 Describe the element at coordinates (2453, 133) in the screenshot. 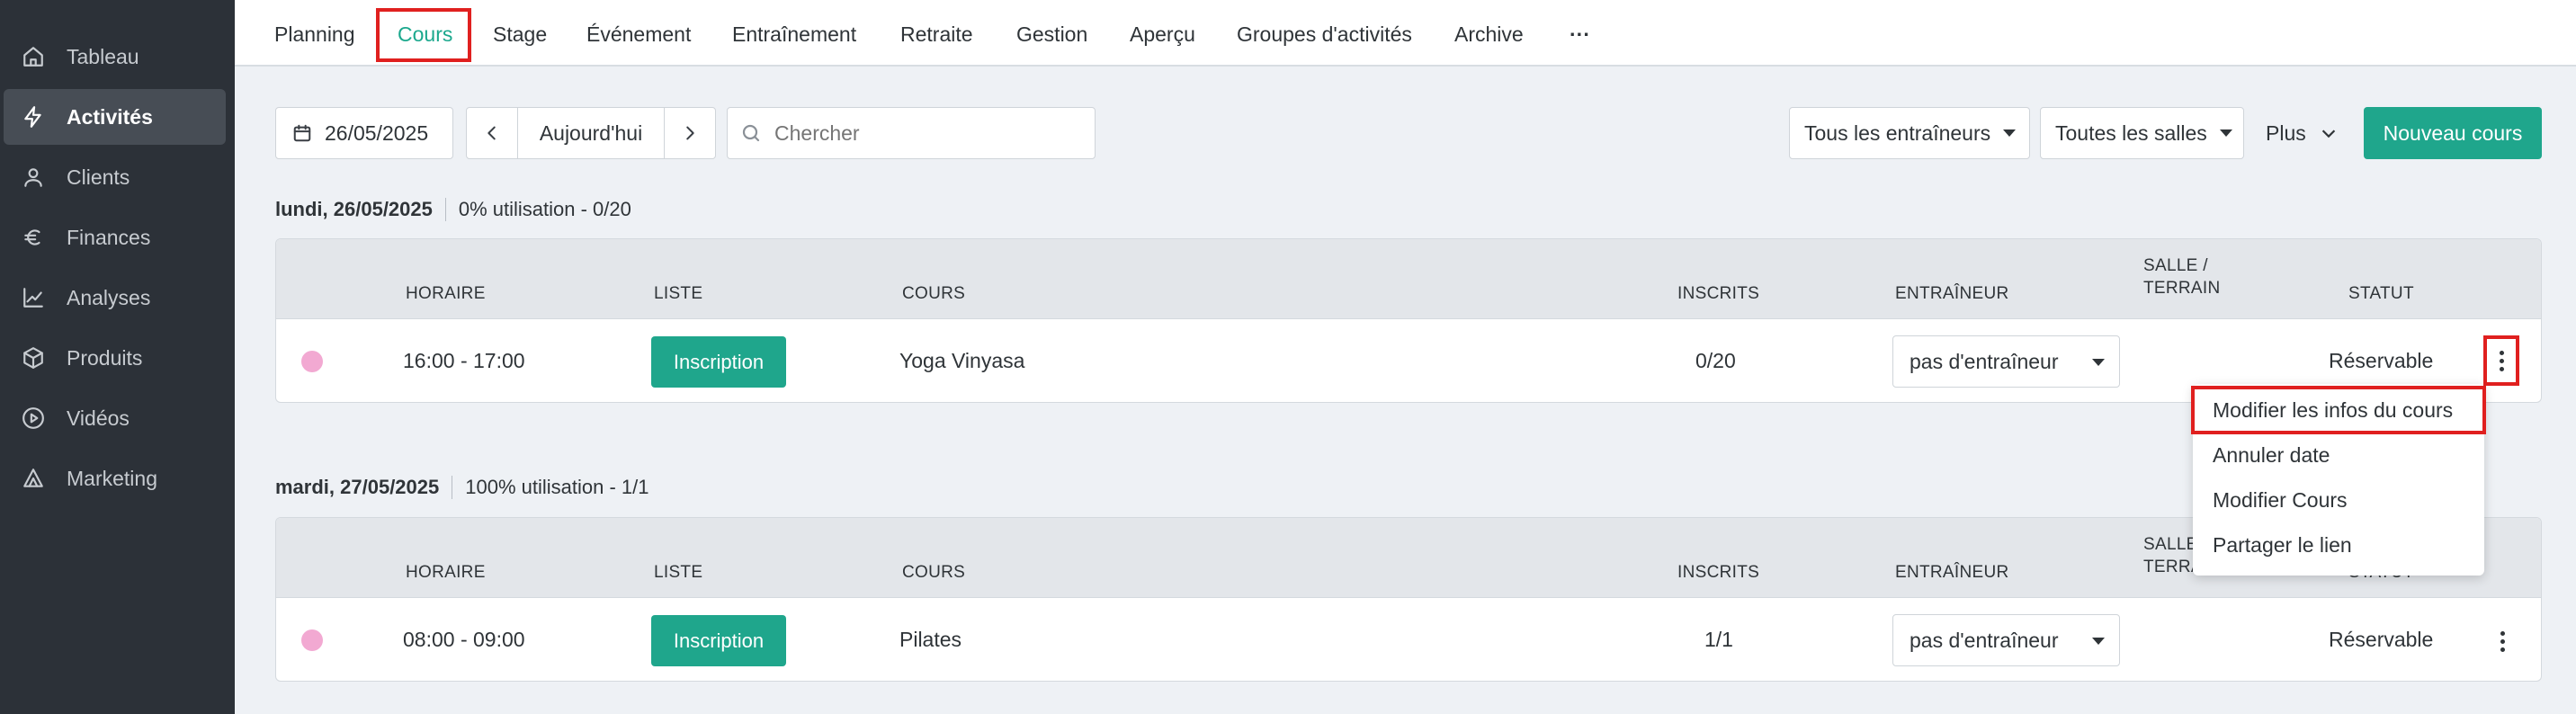

I see `new-course-button: Nouveau cours` at that location.